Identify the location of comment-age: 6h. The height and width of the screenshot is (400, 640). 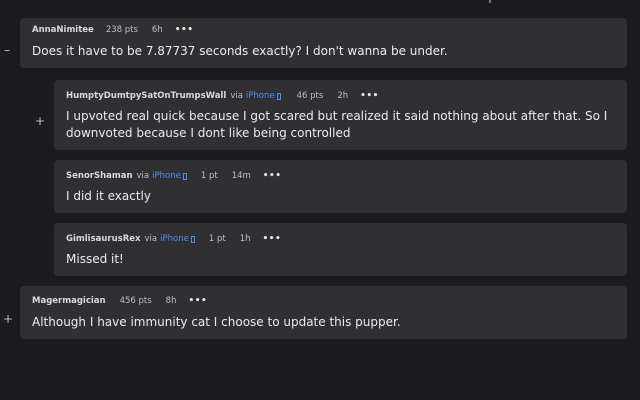
(157, 30).